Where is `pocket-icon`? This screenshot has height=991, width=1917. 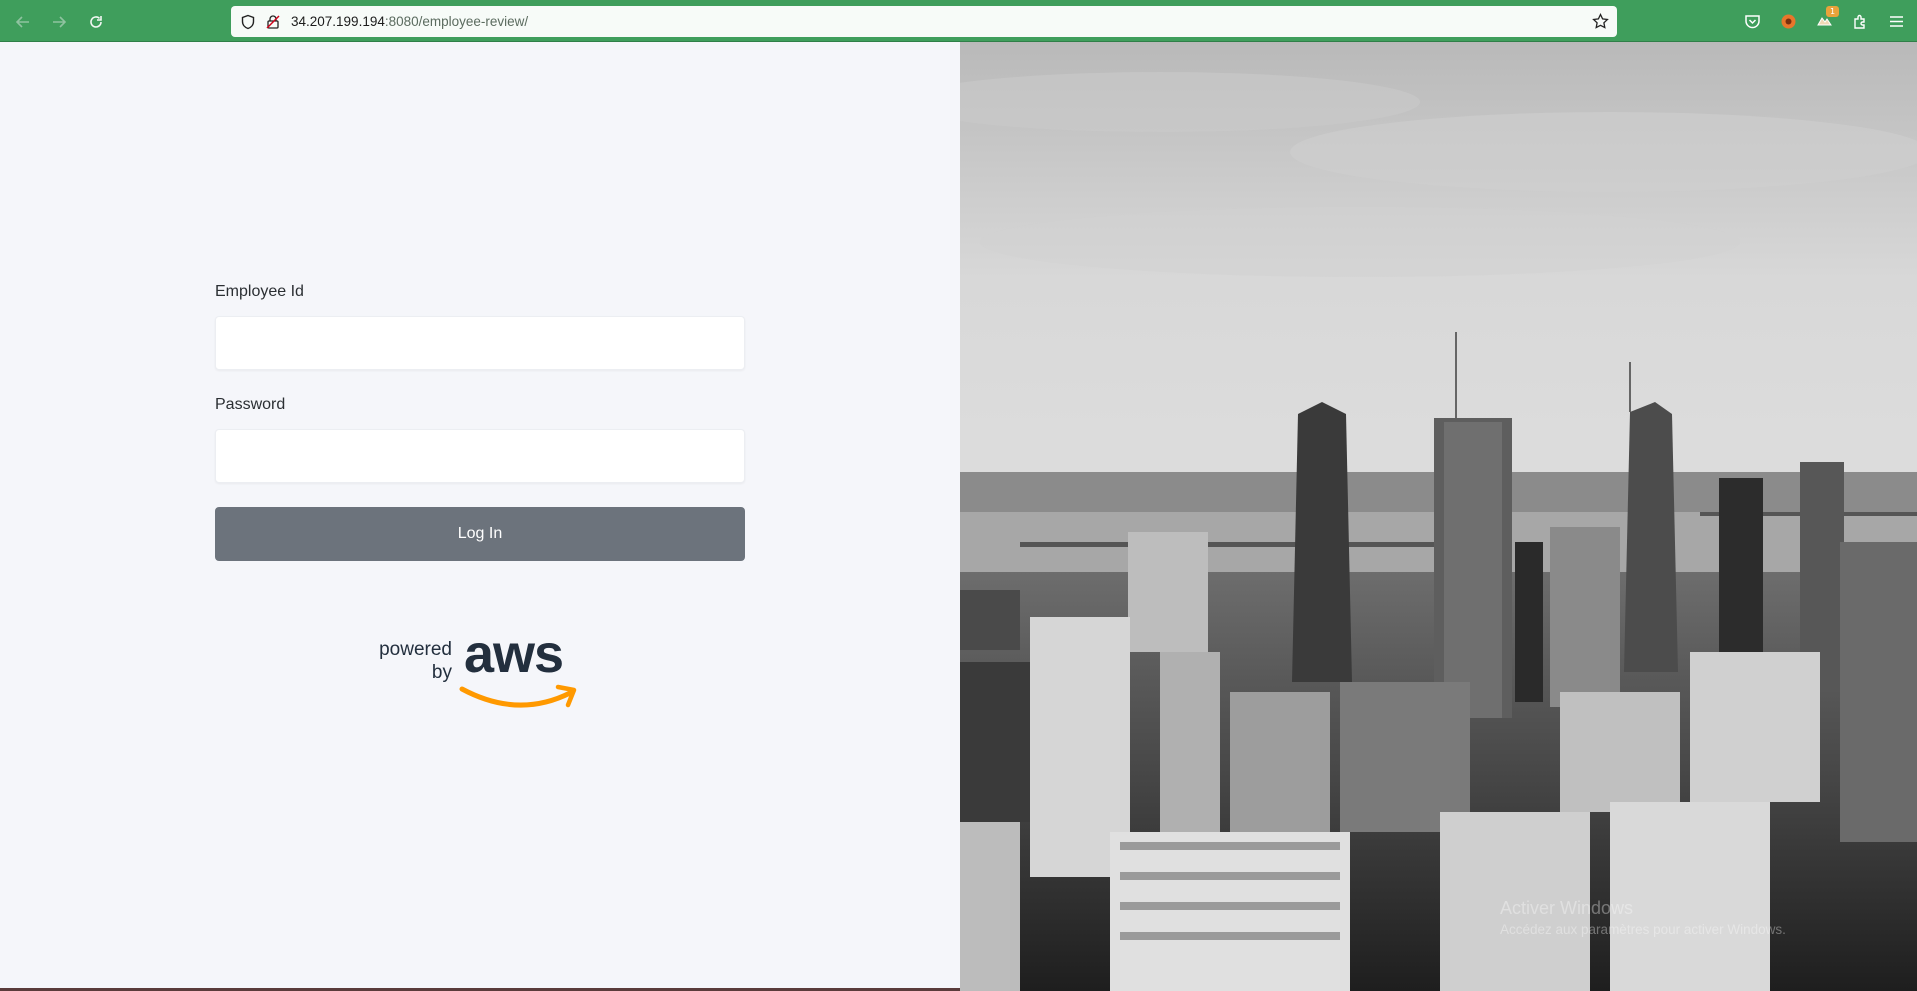 pocket-icon is located at coordinates (1752, 21).